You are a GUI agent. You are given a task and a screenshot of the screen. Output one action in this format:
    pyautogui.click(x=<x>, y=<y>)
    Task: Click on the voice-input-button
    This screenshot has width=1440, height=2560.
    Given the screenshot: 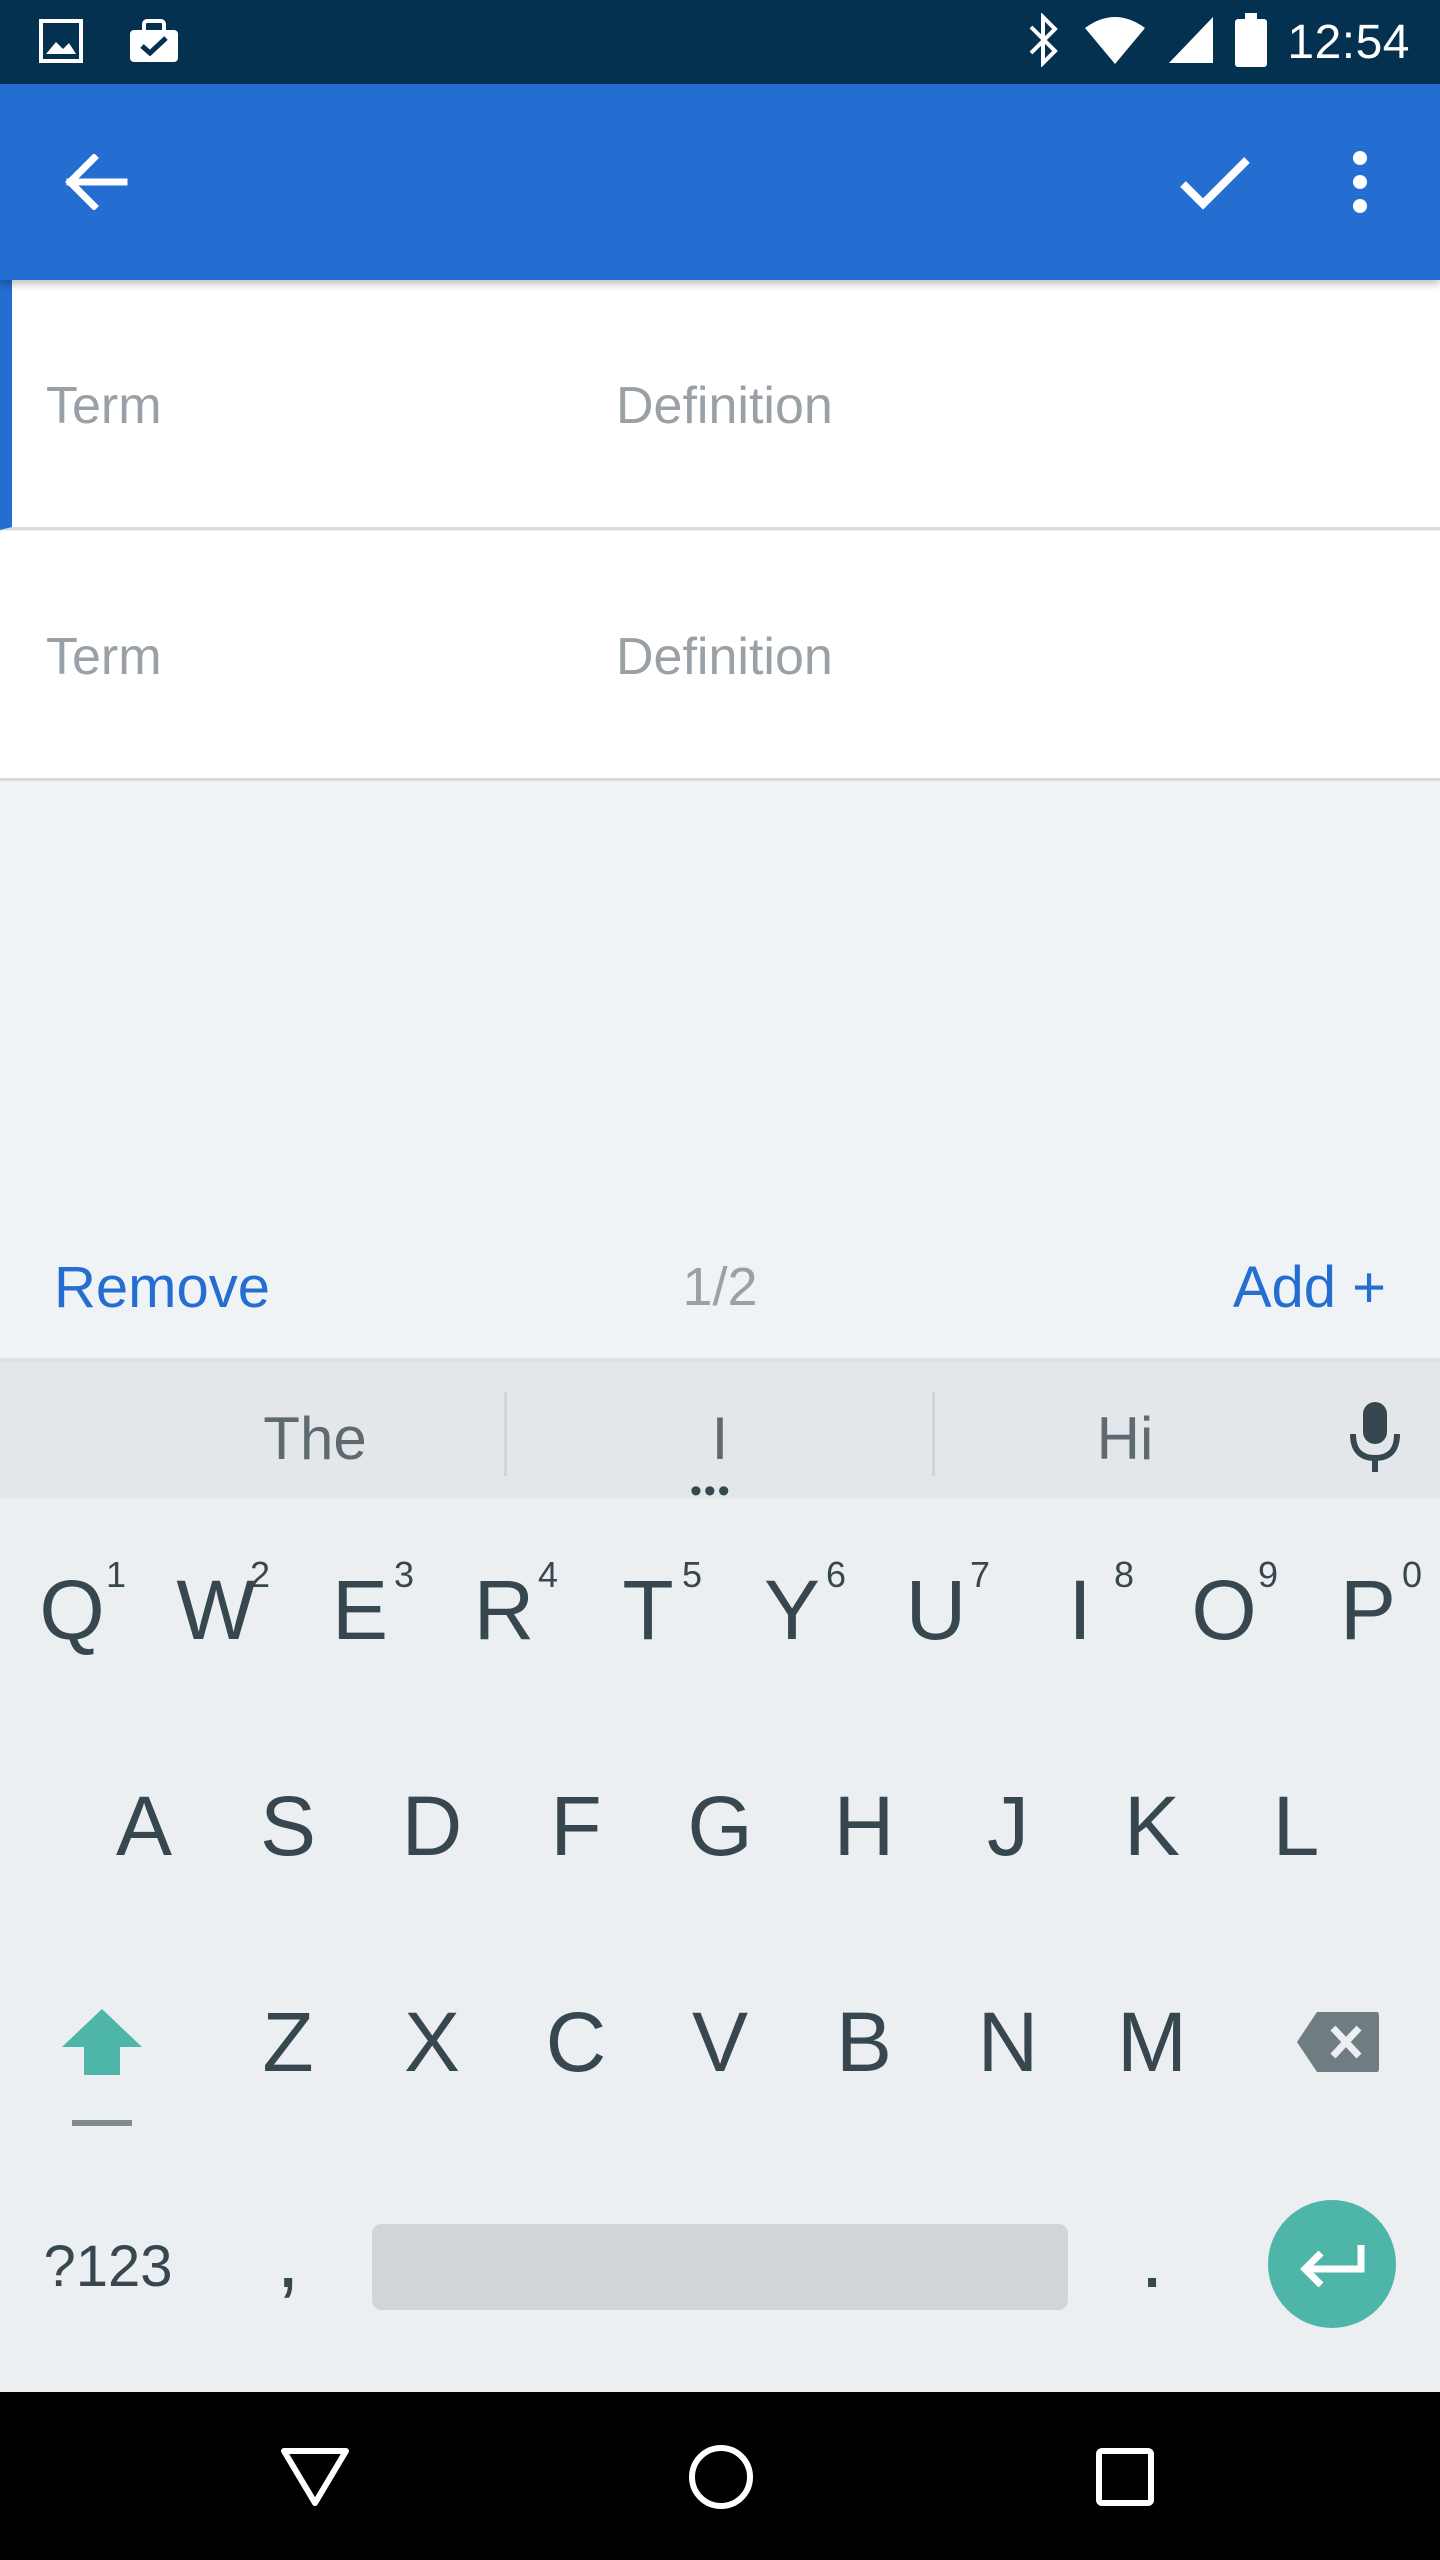 What is the action you would take?
    pyautogui.click(x=1375, y=1437)
    